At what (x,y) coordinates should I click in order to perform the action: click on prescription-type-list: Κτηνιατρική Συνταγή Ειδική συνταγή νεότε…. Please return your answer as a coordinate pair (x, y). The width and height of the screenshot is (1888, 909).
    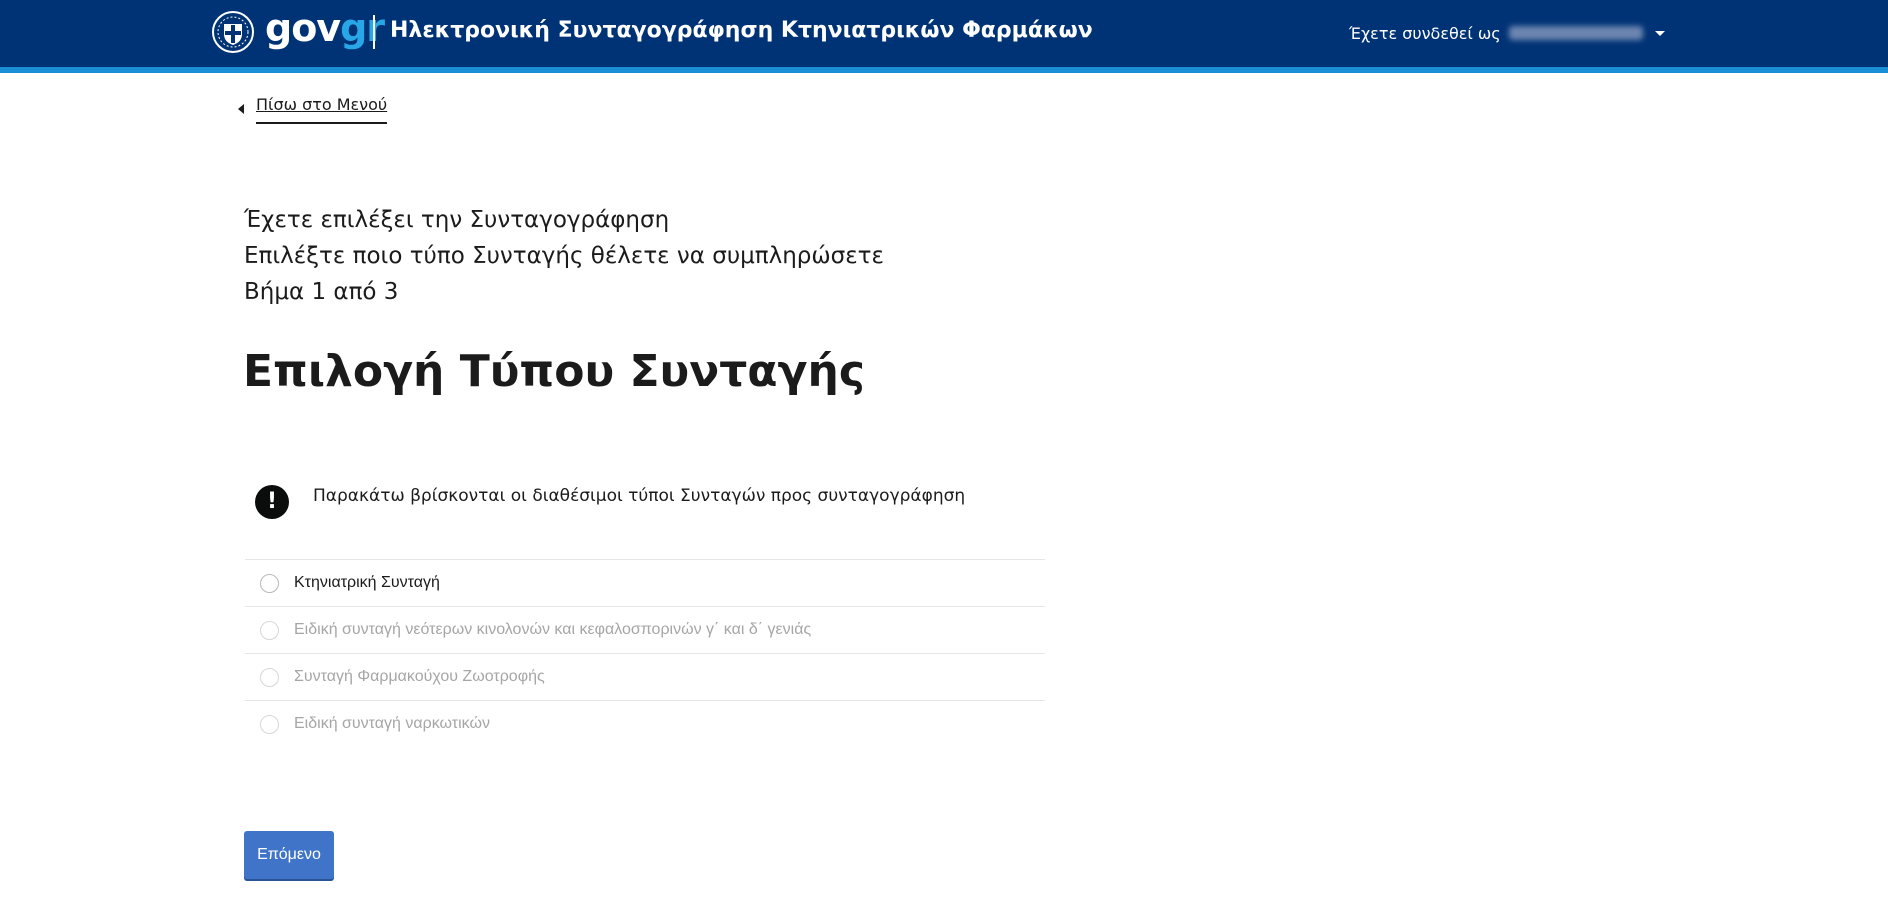
    Looking at the image, I should click on (645, 653).